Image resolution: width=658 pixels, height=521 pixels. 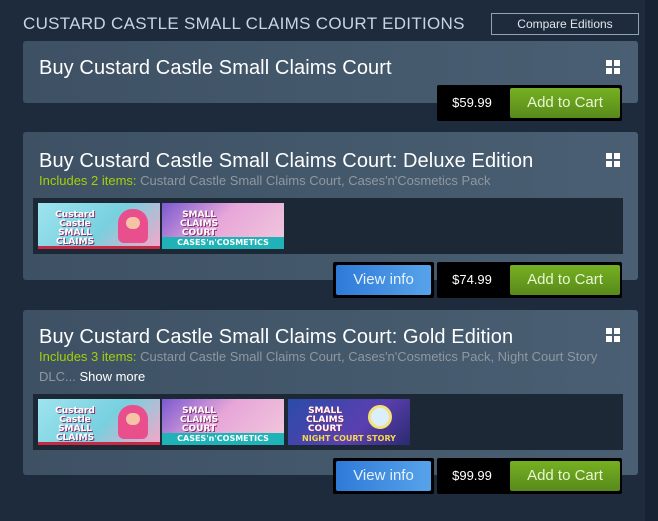 I want to click on capsule-subtitle-art: NIGHT COURT STORY, so click(x=349, y=438).